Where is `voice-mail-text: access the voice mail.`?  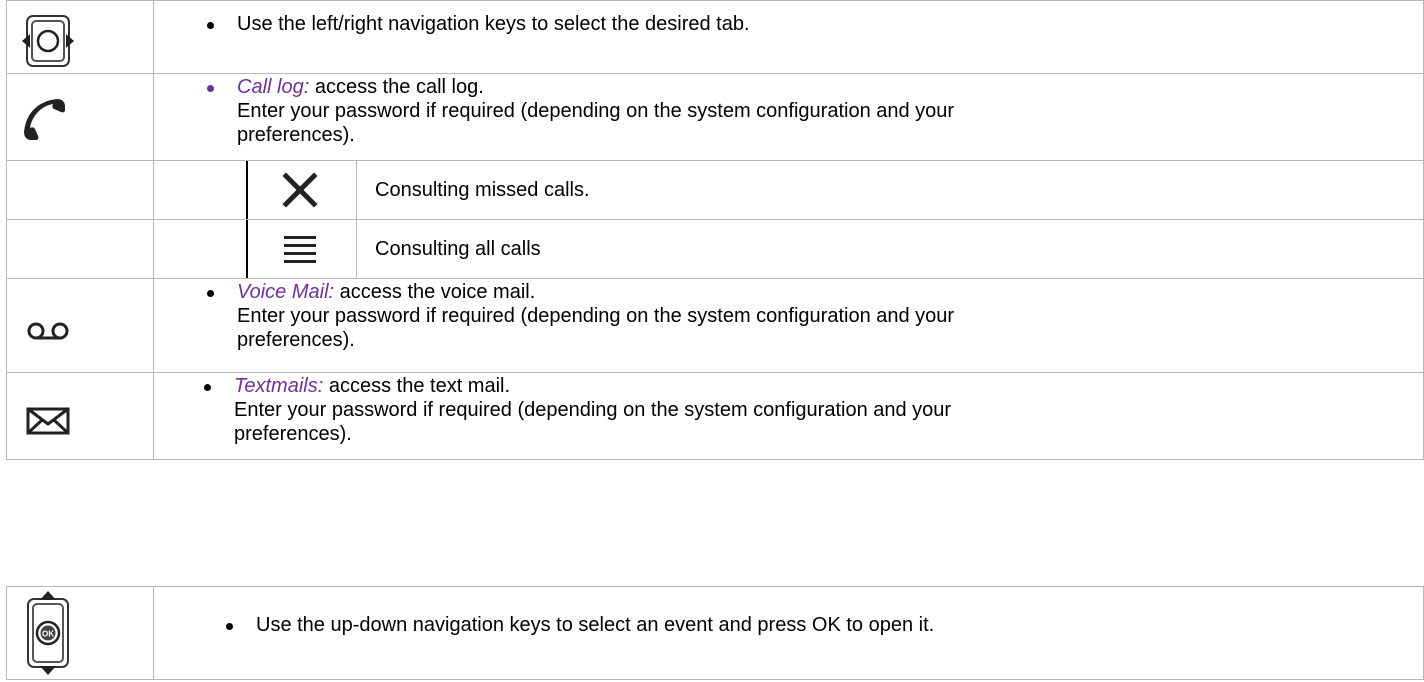
voice-mail-text: access the voice mail. is located at coordinates (435, 292).